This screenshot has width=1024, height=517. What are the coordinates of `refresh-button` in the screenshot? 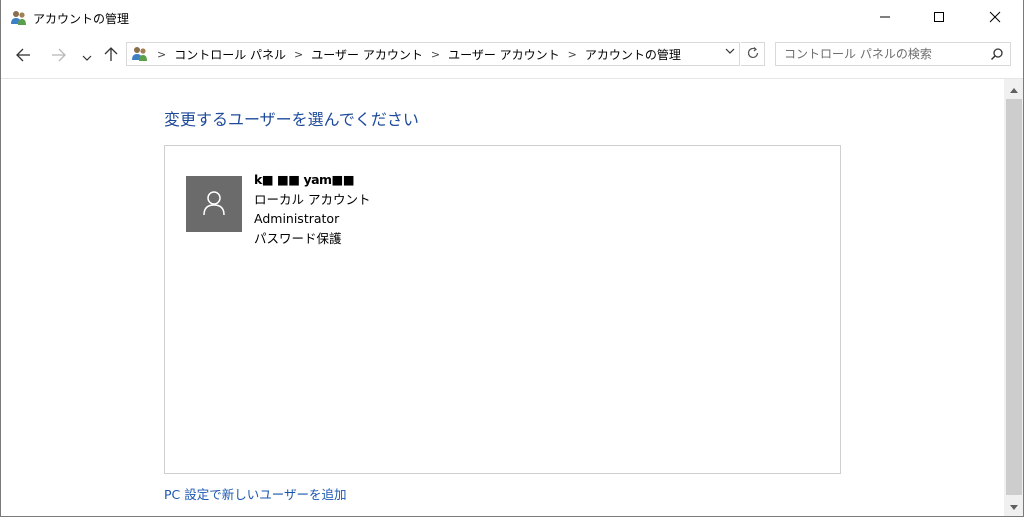 It's located at (753, 54).